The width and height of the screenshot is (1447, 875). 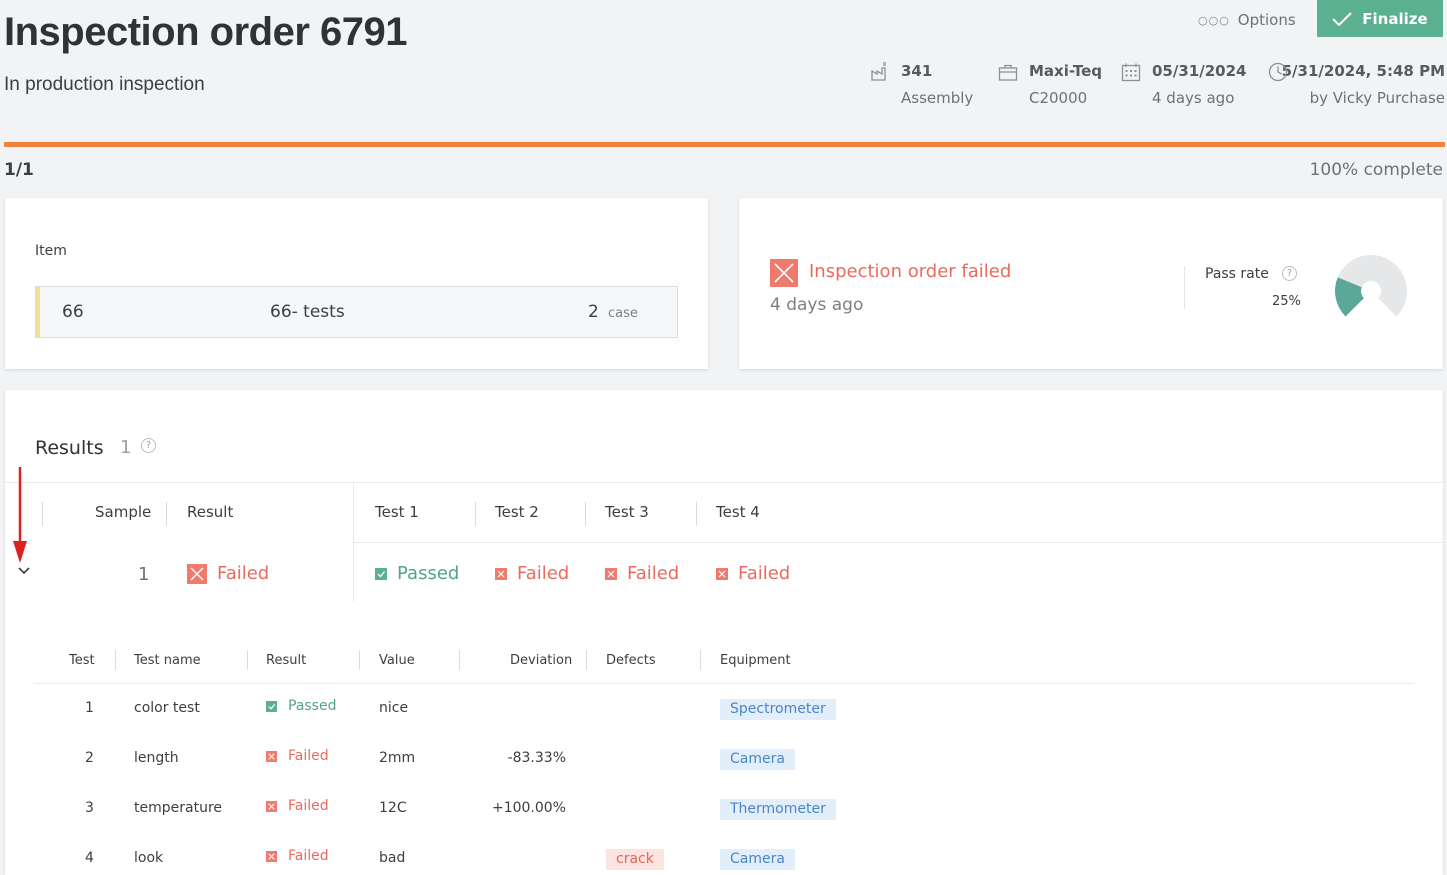 What do you see at coordinates (1286, 301) in the screenshot?
I see `pass-rate-value: 25%` at bounding box center [1286, 301].